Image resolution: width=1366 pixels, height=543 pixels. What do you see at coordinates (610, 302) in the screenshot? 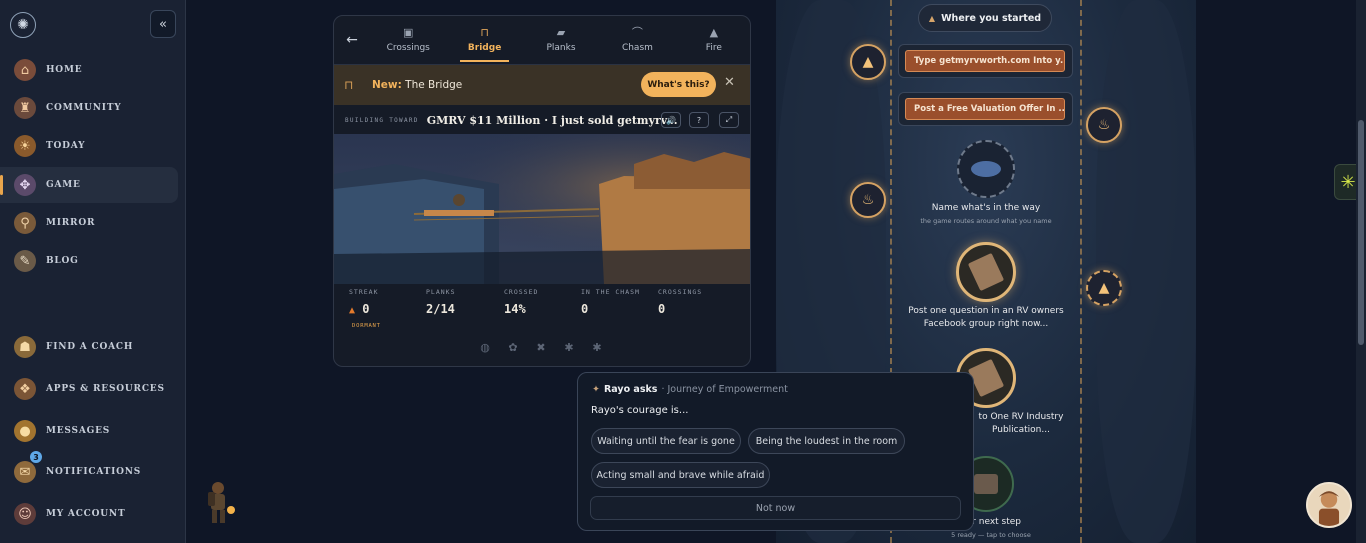
I see `stat-in-the-chasm: IN THE CHASM 0` at bounding box center [610, 302].